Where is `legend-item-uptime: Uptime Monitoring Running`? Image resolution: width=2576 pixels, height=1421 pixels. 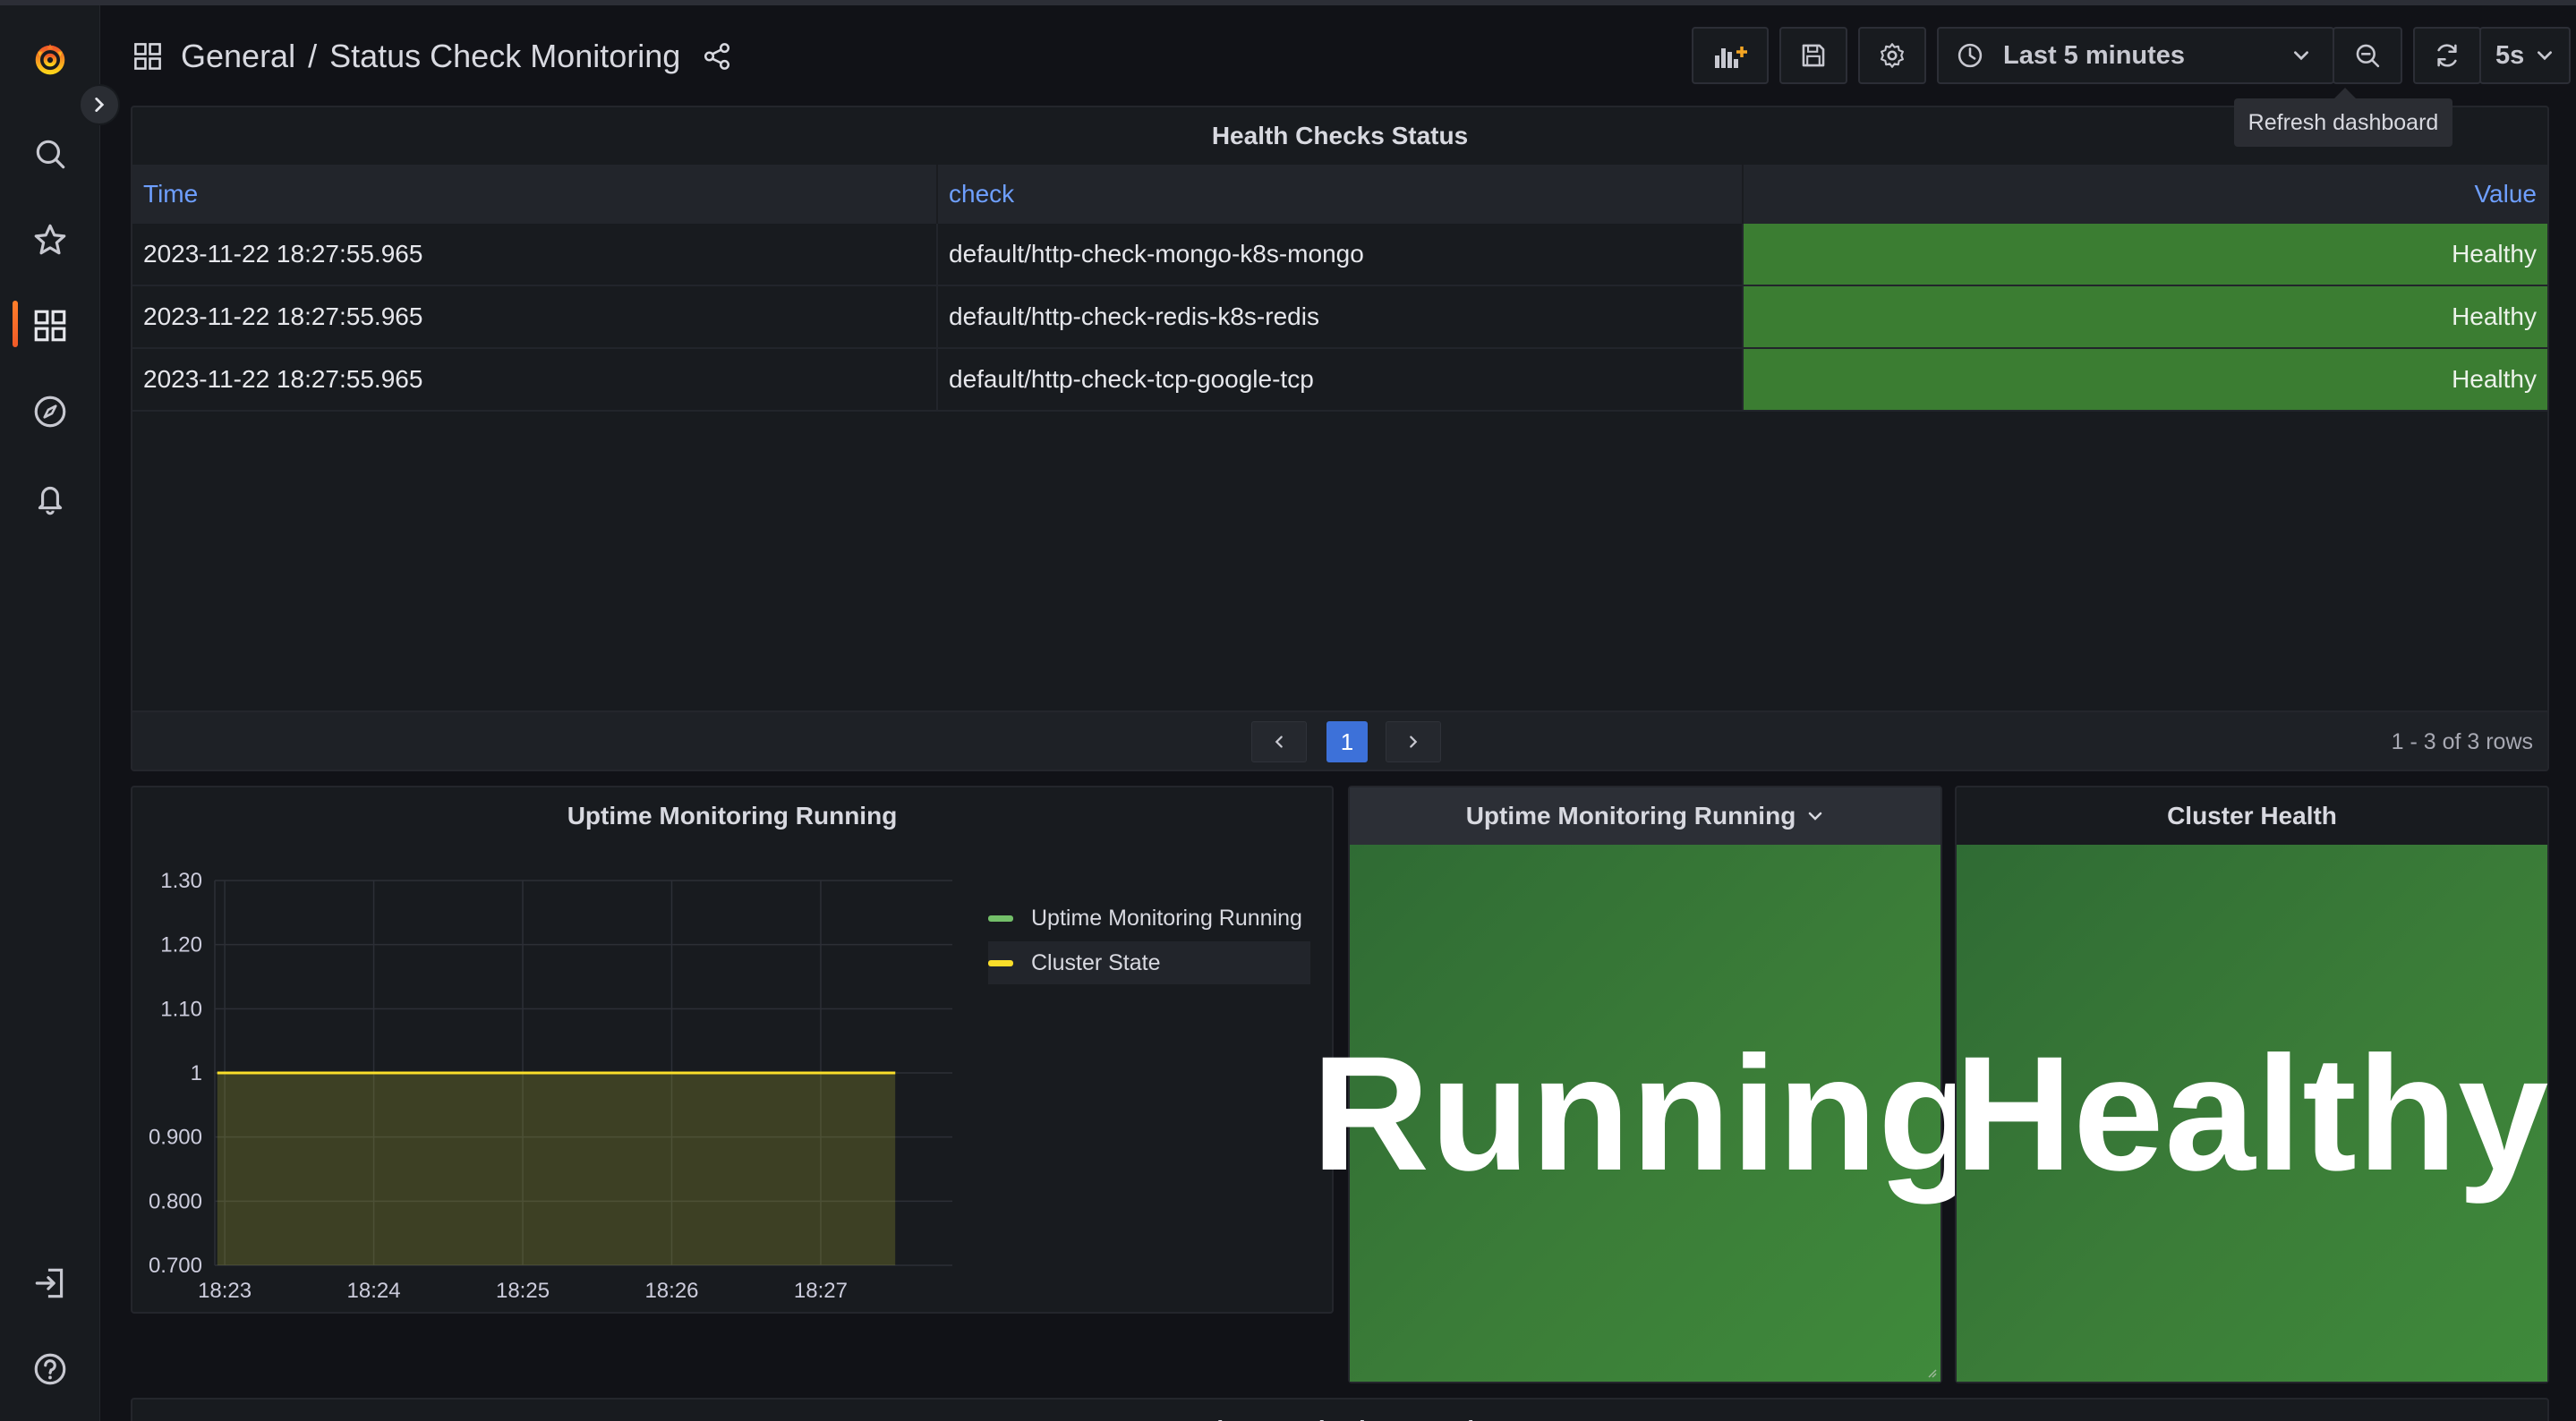
legend-item-uptime: Uptime Monitoring Running is located at coordinates (1149, 918).